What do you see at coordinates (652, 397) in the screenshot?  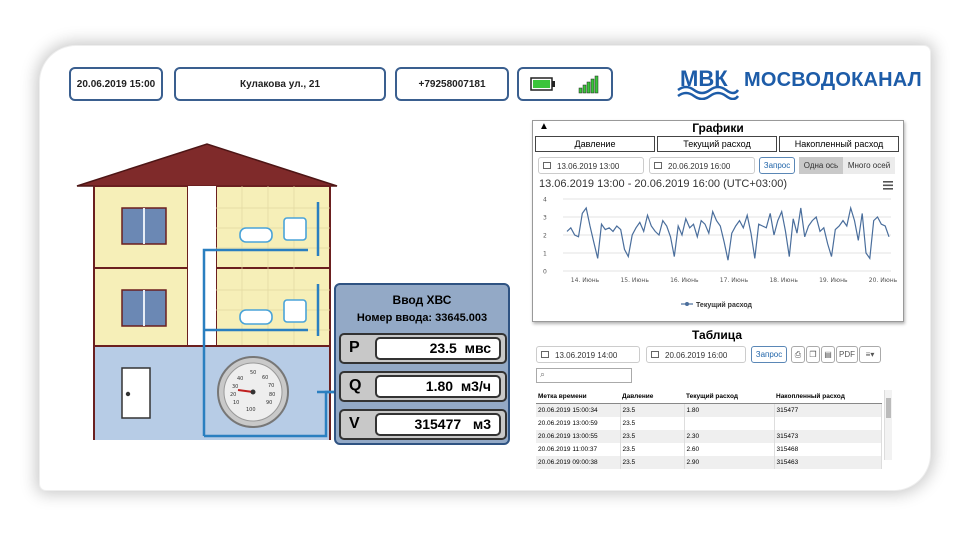 I see `column-header: Давление` at bounding box center [652, 397].